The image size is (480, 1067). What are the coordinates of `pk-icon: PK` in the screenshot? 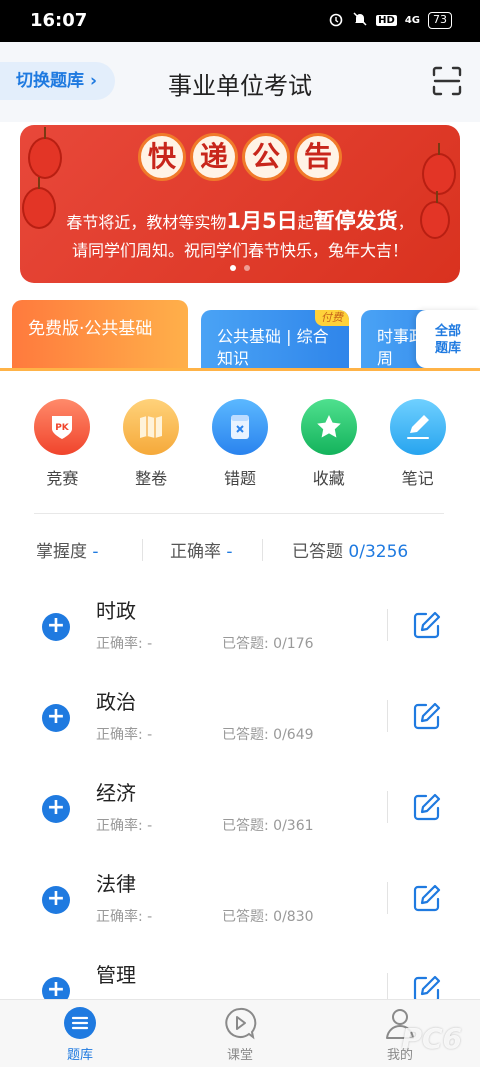 It's located at (62, 427).